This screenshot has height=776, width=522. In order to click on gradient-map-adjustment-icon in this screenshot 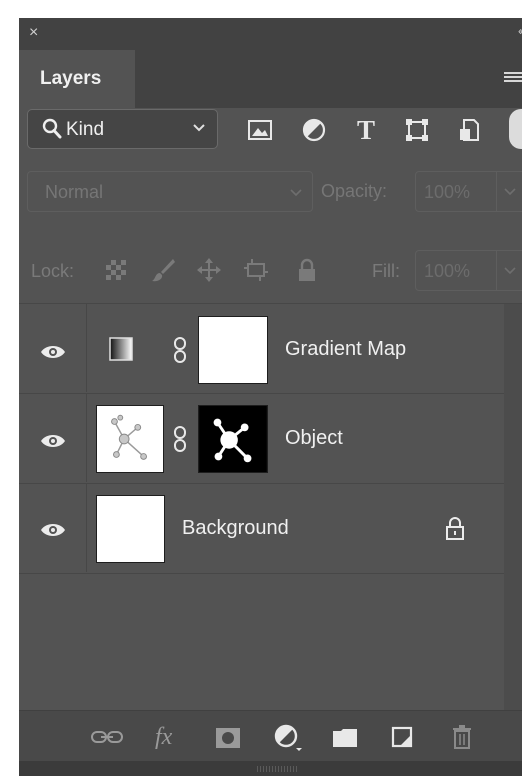, I will do `click(121, 349)`.